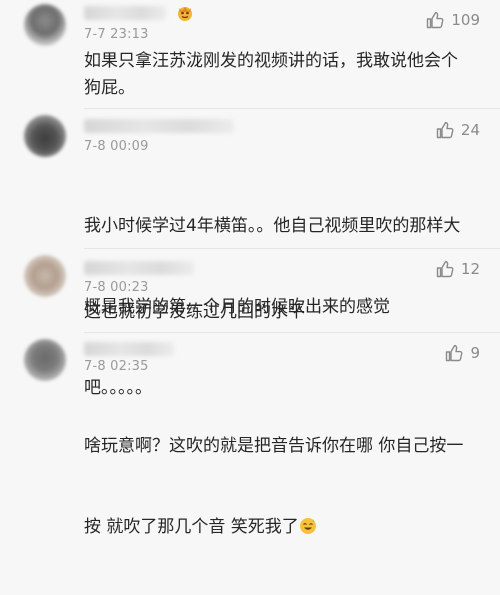 This screenshot has width=500, height=595. What do you see at coordinates (470, 130) in the screenshot?
I see `like-count: 24` at bounding box center [470, 130].